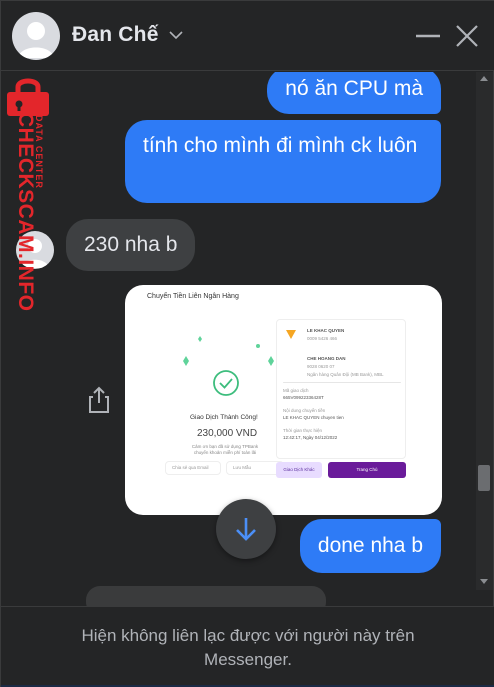 The width and height of the screenshot is (494, 687). Describe the element at coordinates (302, 430) in the screenshot. I see `time-label: Thời gian thực hiện` at that location.